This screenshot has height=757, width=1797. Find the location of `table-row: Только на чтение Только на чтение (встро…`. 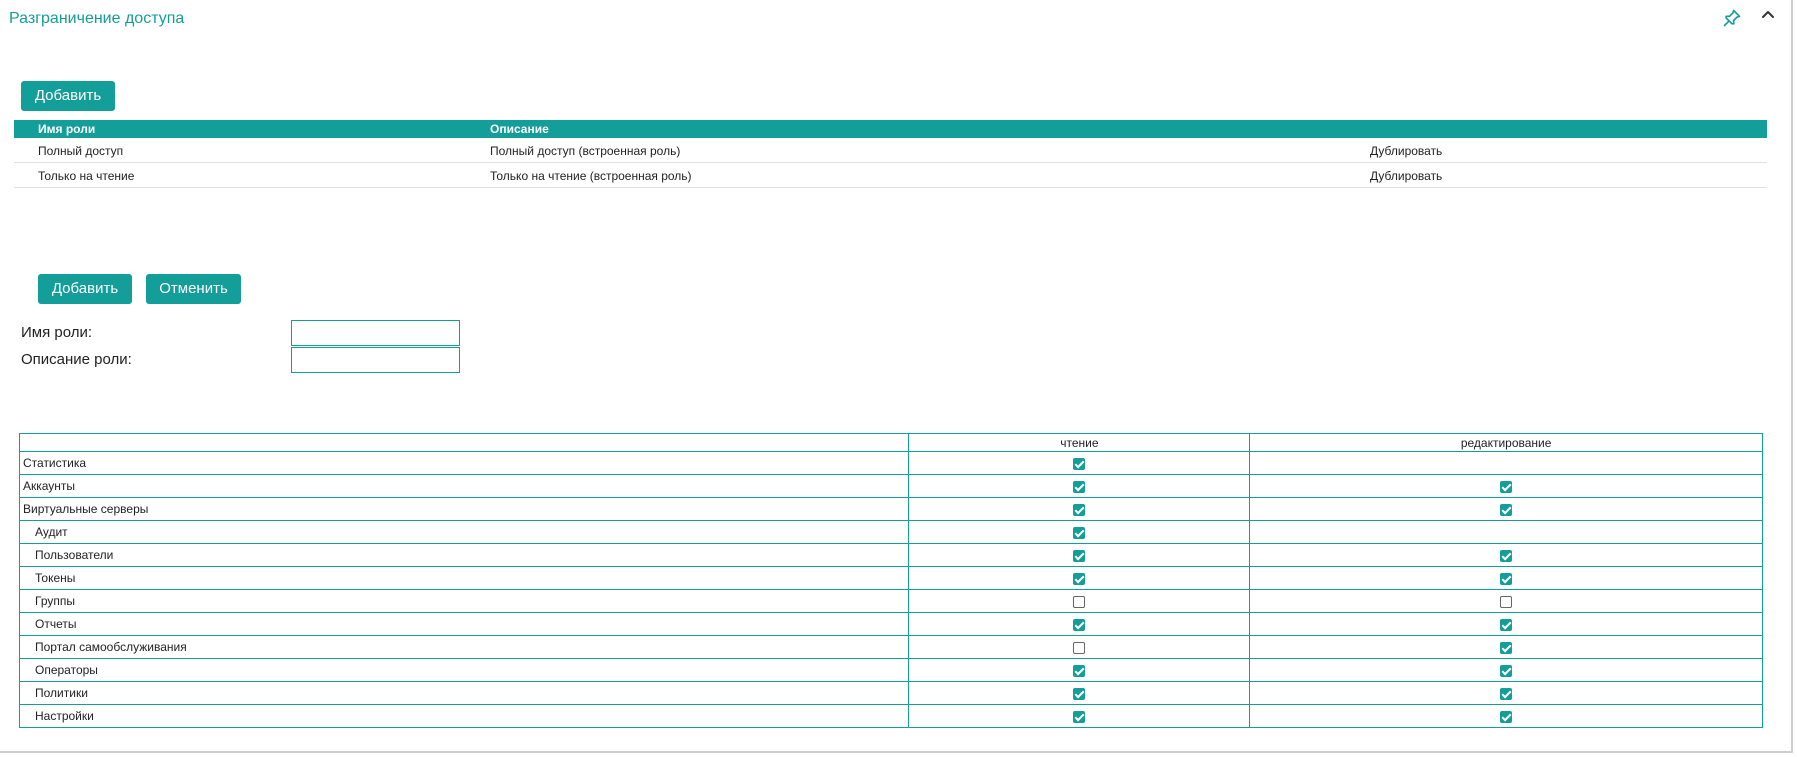

table-row: Только на чтение Только на чтение (встро… is located at coordinates (890, 175).